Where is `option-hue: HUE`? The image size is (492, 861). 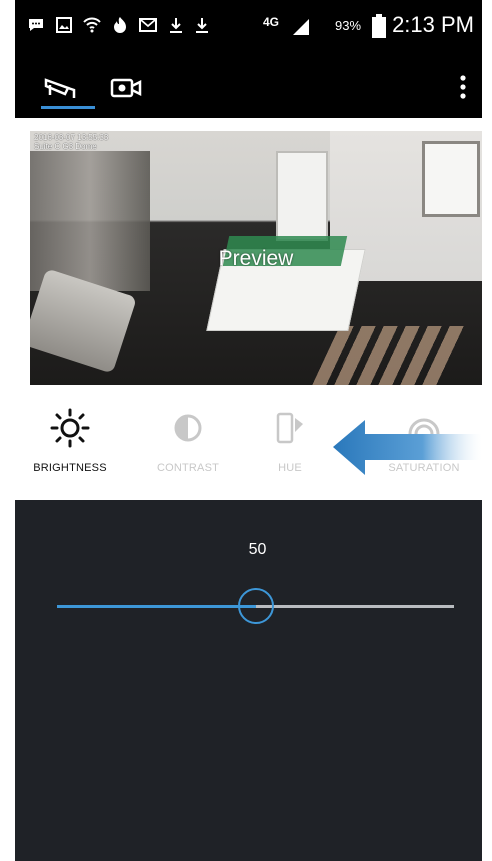 option-hue: HUE is located at coordinates (290, 441).